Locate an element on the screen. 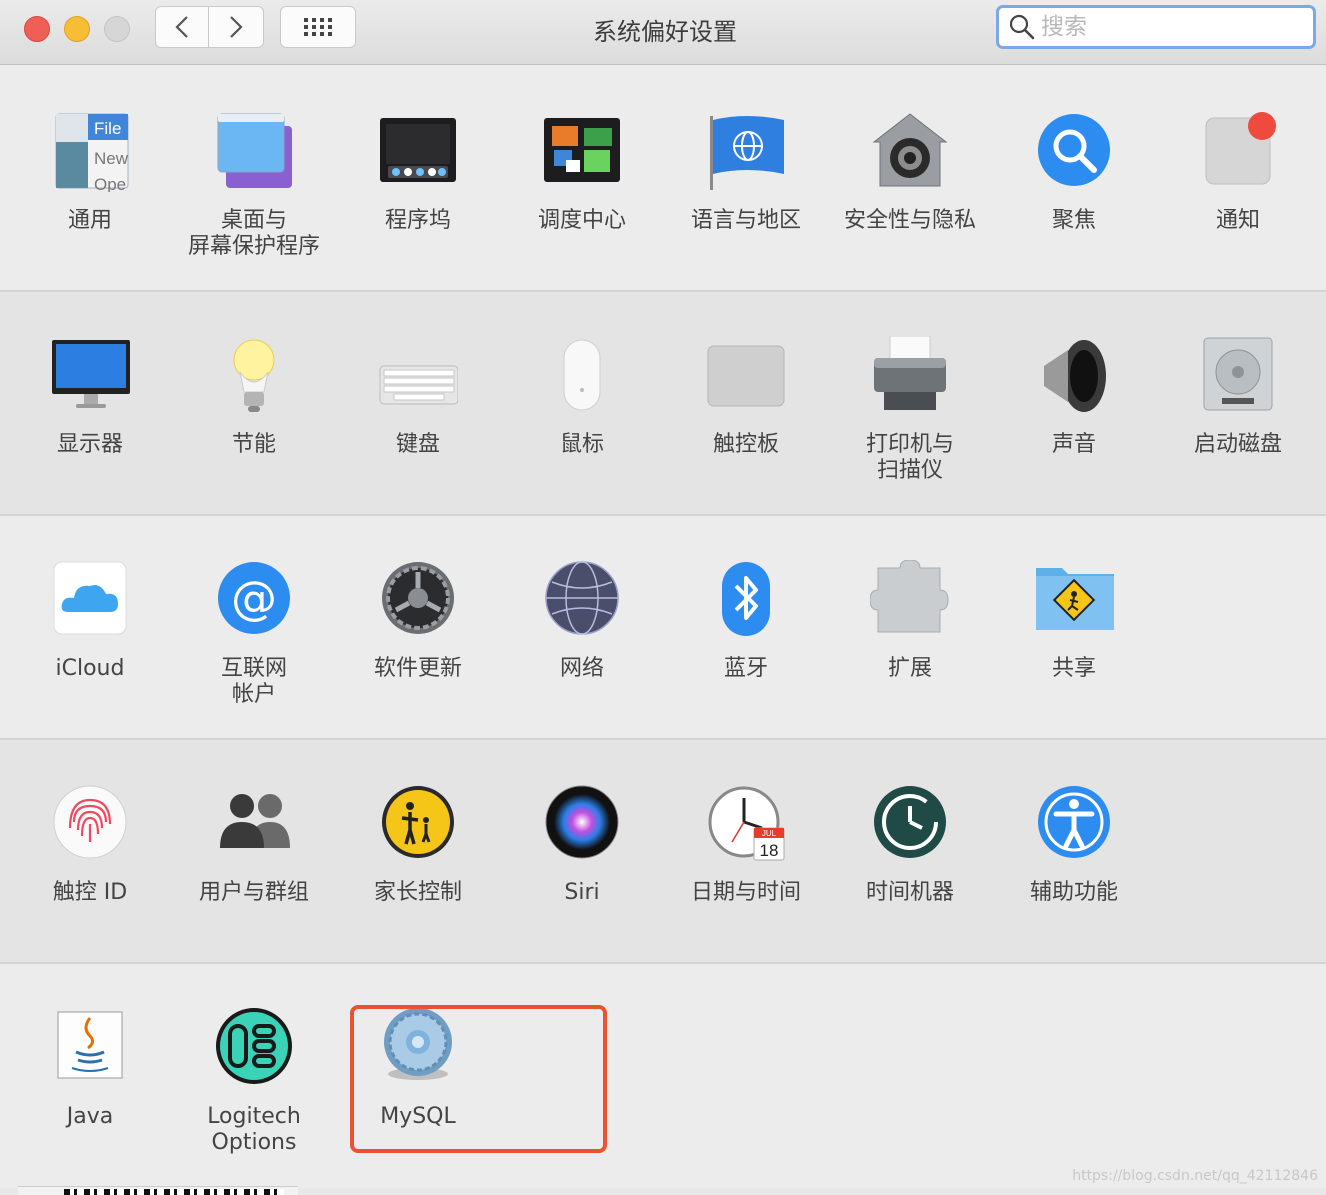 This screenshot has height=1195, width=1326. security-privacy-icon is located at coordinates (910, 152).